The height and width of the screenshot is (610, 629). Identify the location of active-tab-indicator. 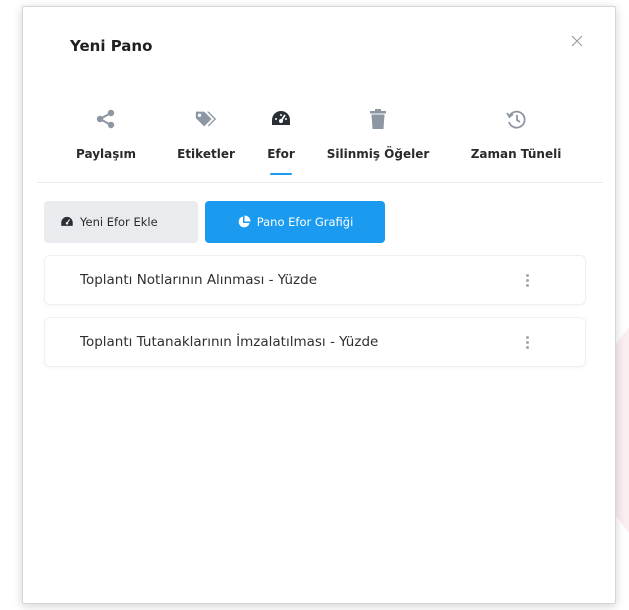
(281, 174).